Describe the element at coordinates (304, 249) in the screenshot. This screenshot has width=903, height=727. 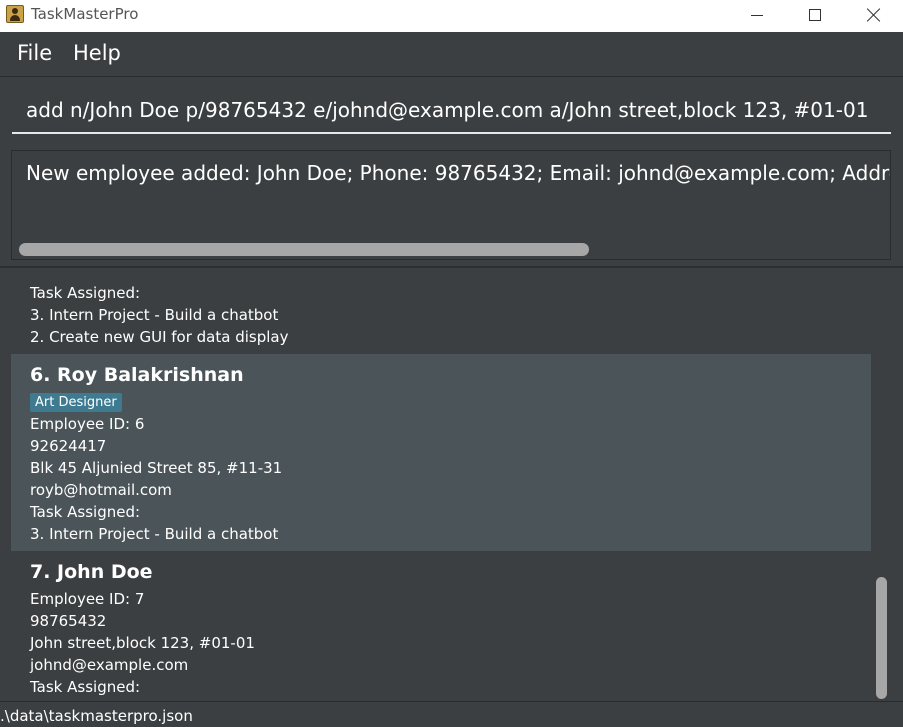
I see `horizontal-scrollbar` at that location.